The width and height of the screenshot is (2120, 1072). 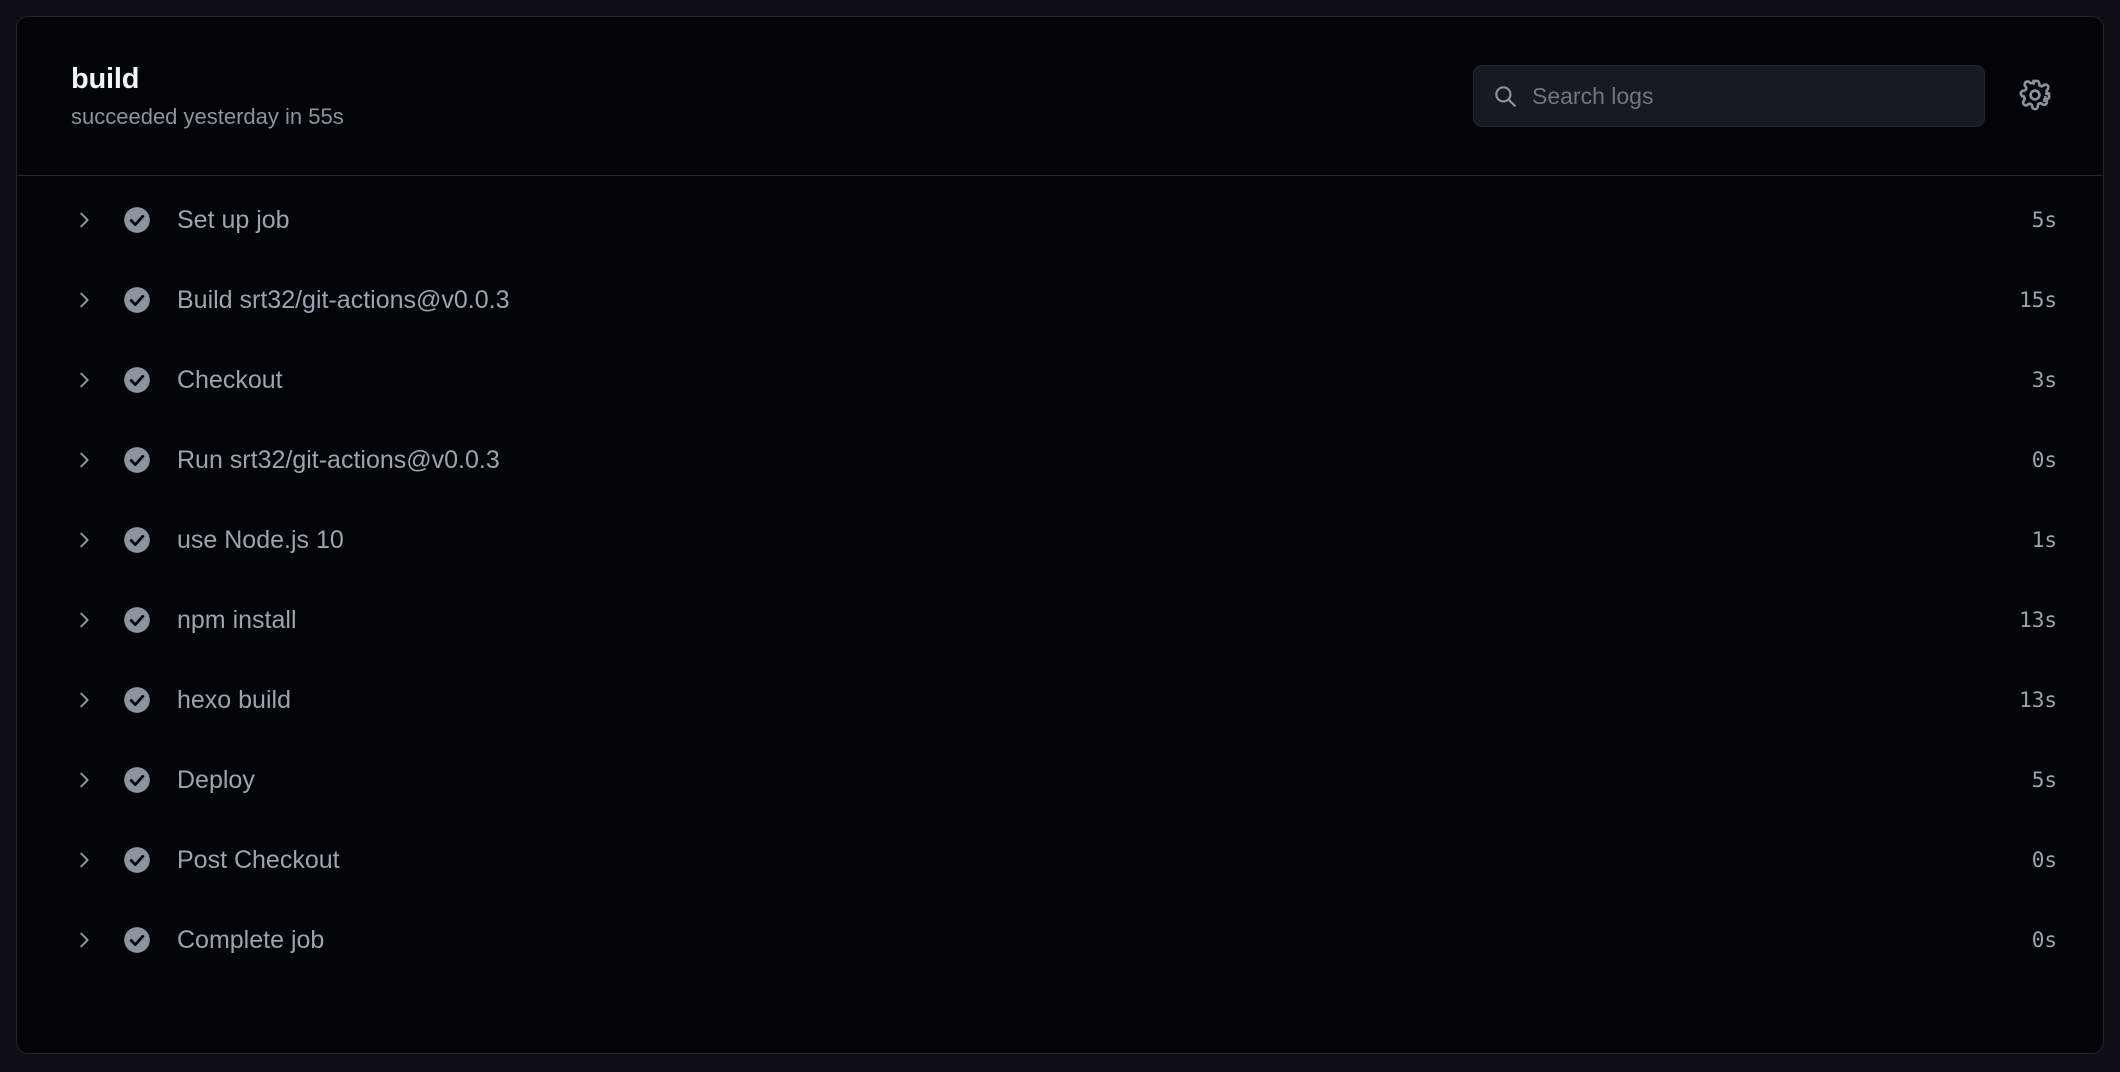 I want to click on step-row: hexo build 13s, so click(x=1060, y=700).